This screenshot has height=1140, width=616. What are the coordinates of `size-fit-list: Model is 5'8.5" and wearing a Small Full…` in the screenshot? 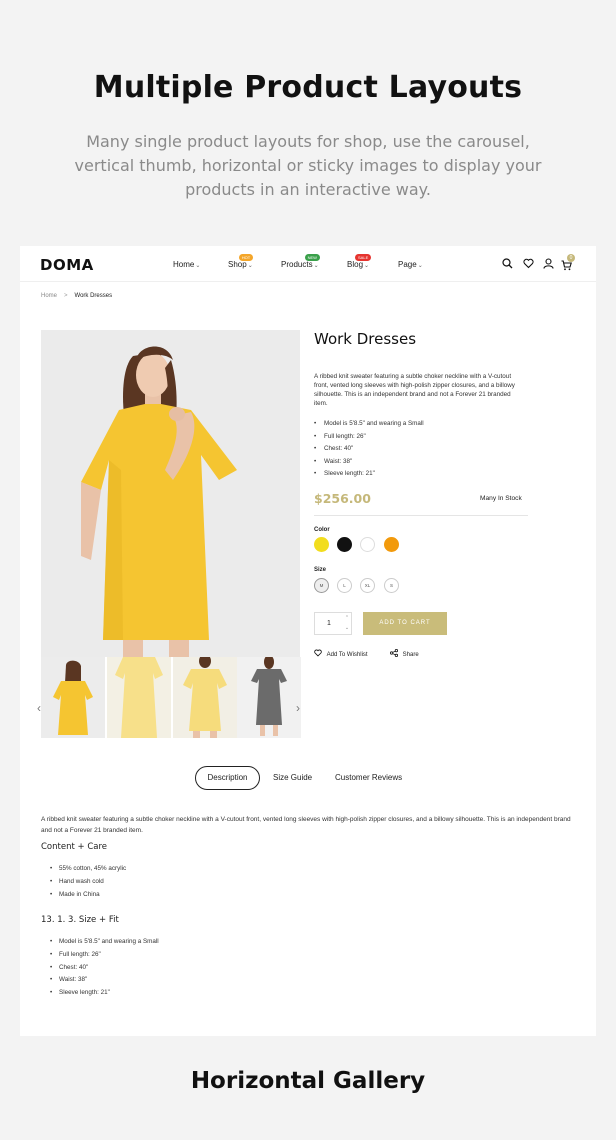 It's located at (104, 970).